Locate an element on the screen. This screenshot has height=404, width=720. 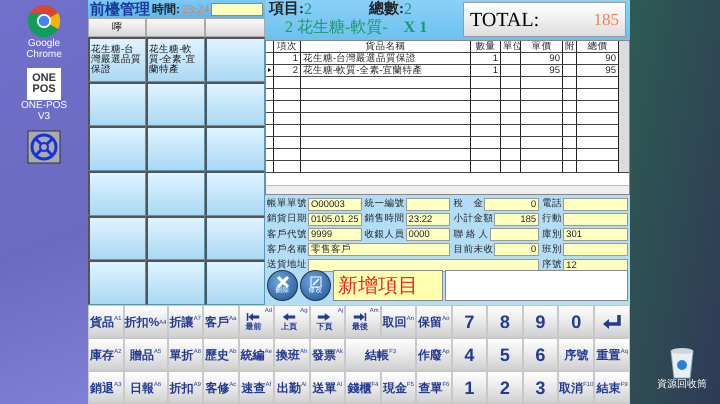
product-button: 花生糖-台灣嚴選品質保證 is located at coordinates (117, 59).